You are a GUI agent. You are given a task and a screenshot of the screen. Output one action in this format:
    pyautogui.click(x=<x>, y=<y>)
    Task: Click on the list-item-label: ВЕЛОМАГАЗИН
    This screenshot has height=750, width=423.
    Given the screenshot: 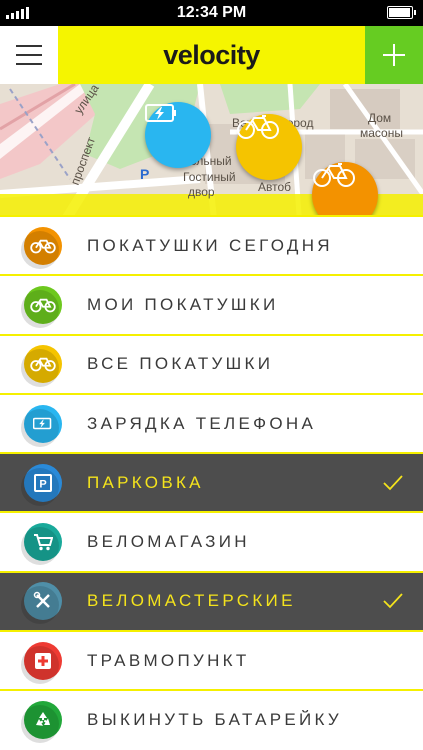 What is the action you would take?
    pyautogui.click(x=168, y=542)
    